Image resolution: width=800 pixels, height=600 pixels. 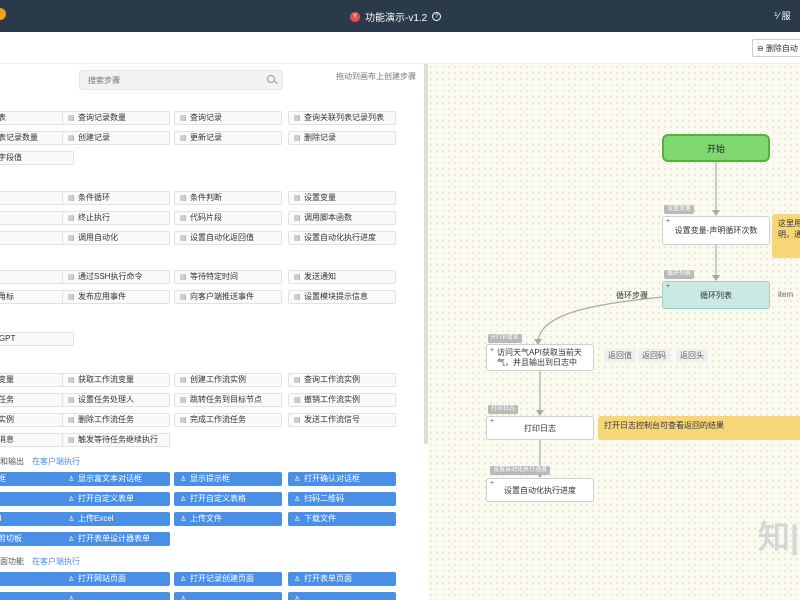 What do you see at coordinates (228, 499) in the screenshot?
I see `step-button: ♙ 打开自定义表格` at bounding box center [228, 499].